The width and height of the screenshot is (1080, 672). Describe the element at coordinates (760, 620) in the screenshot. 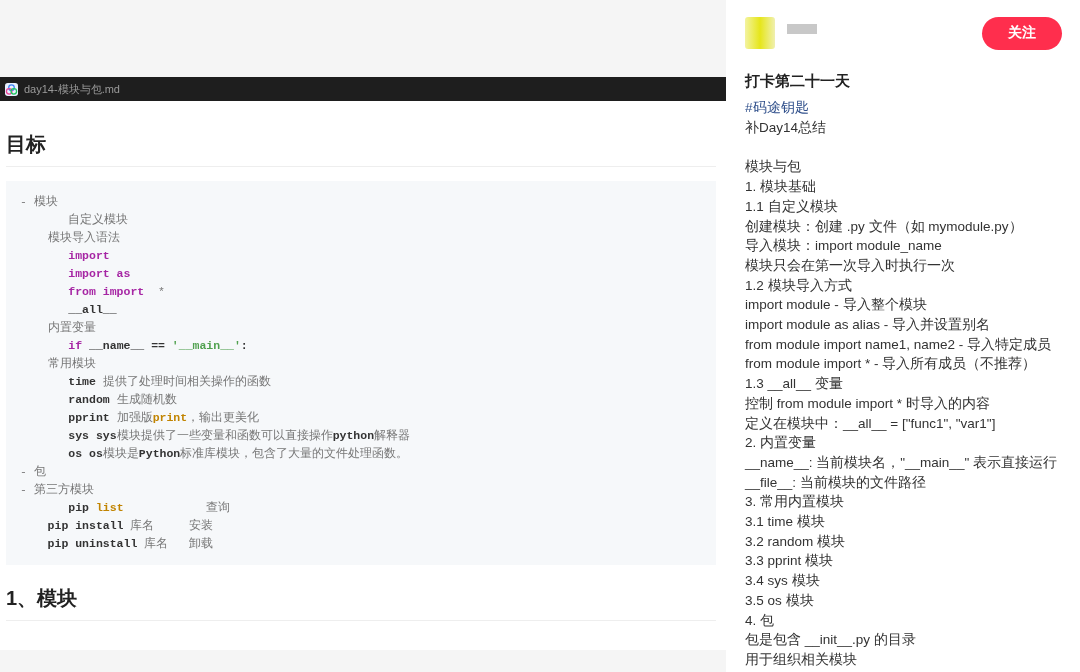

I see `post-text: 4. 包` at that location.